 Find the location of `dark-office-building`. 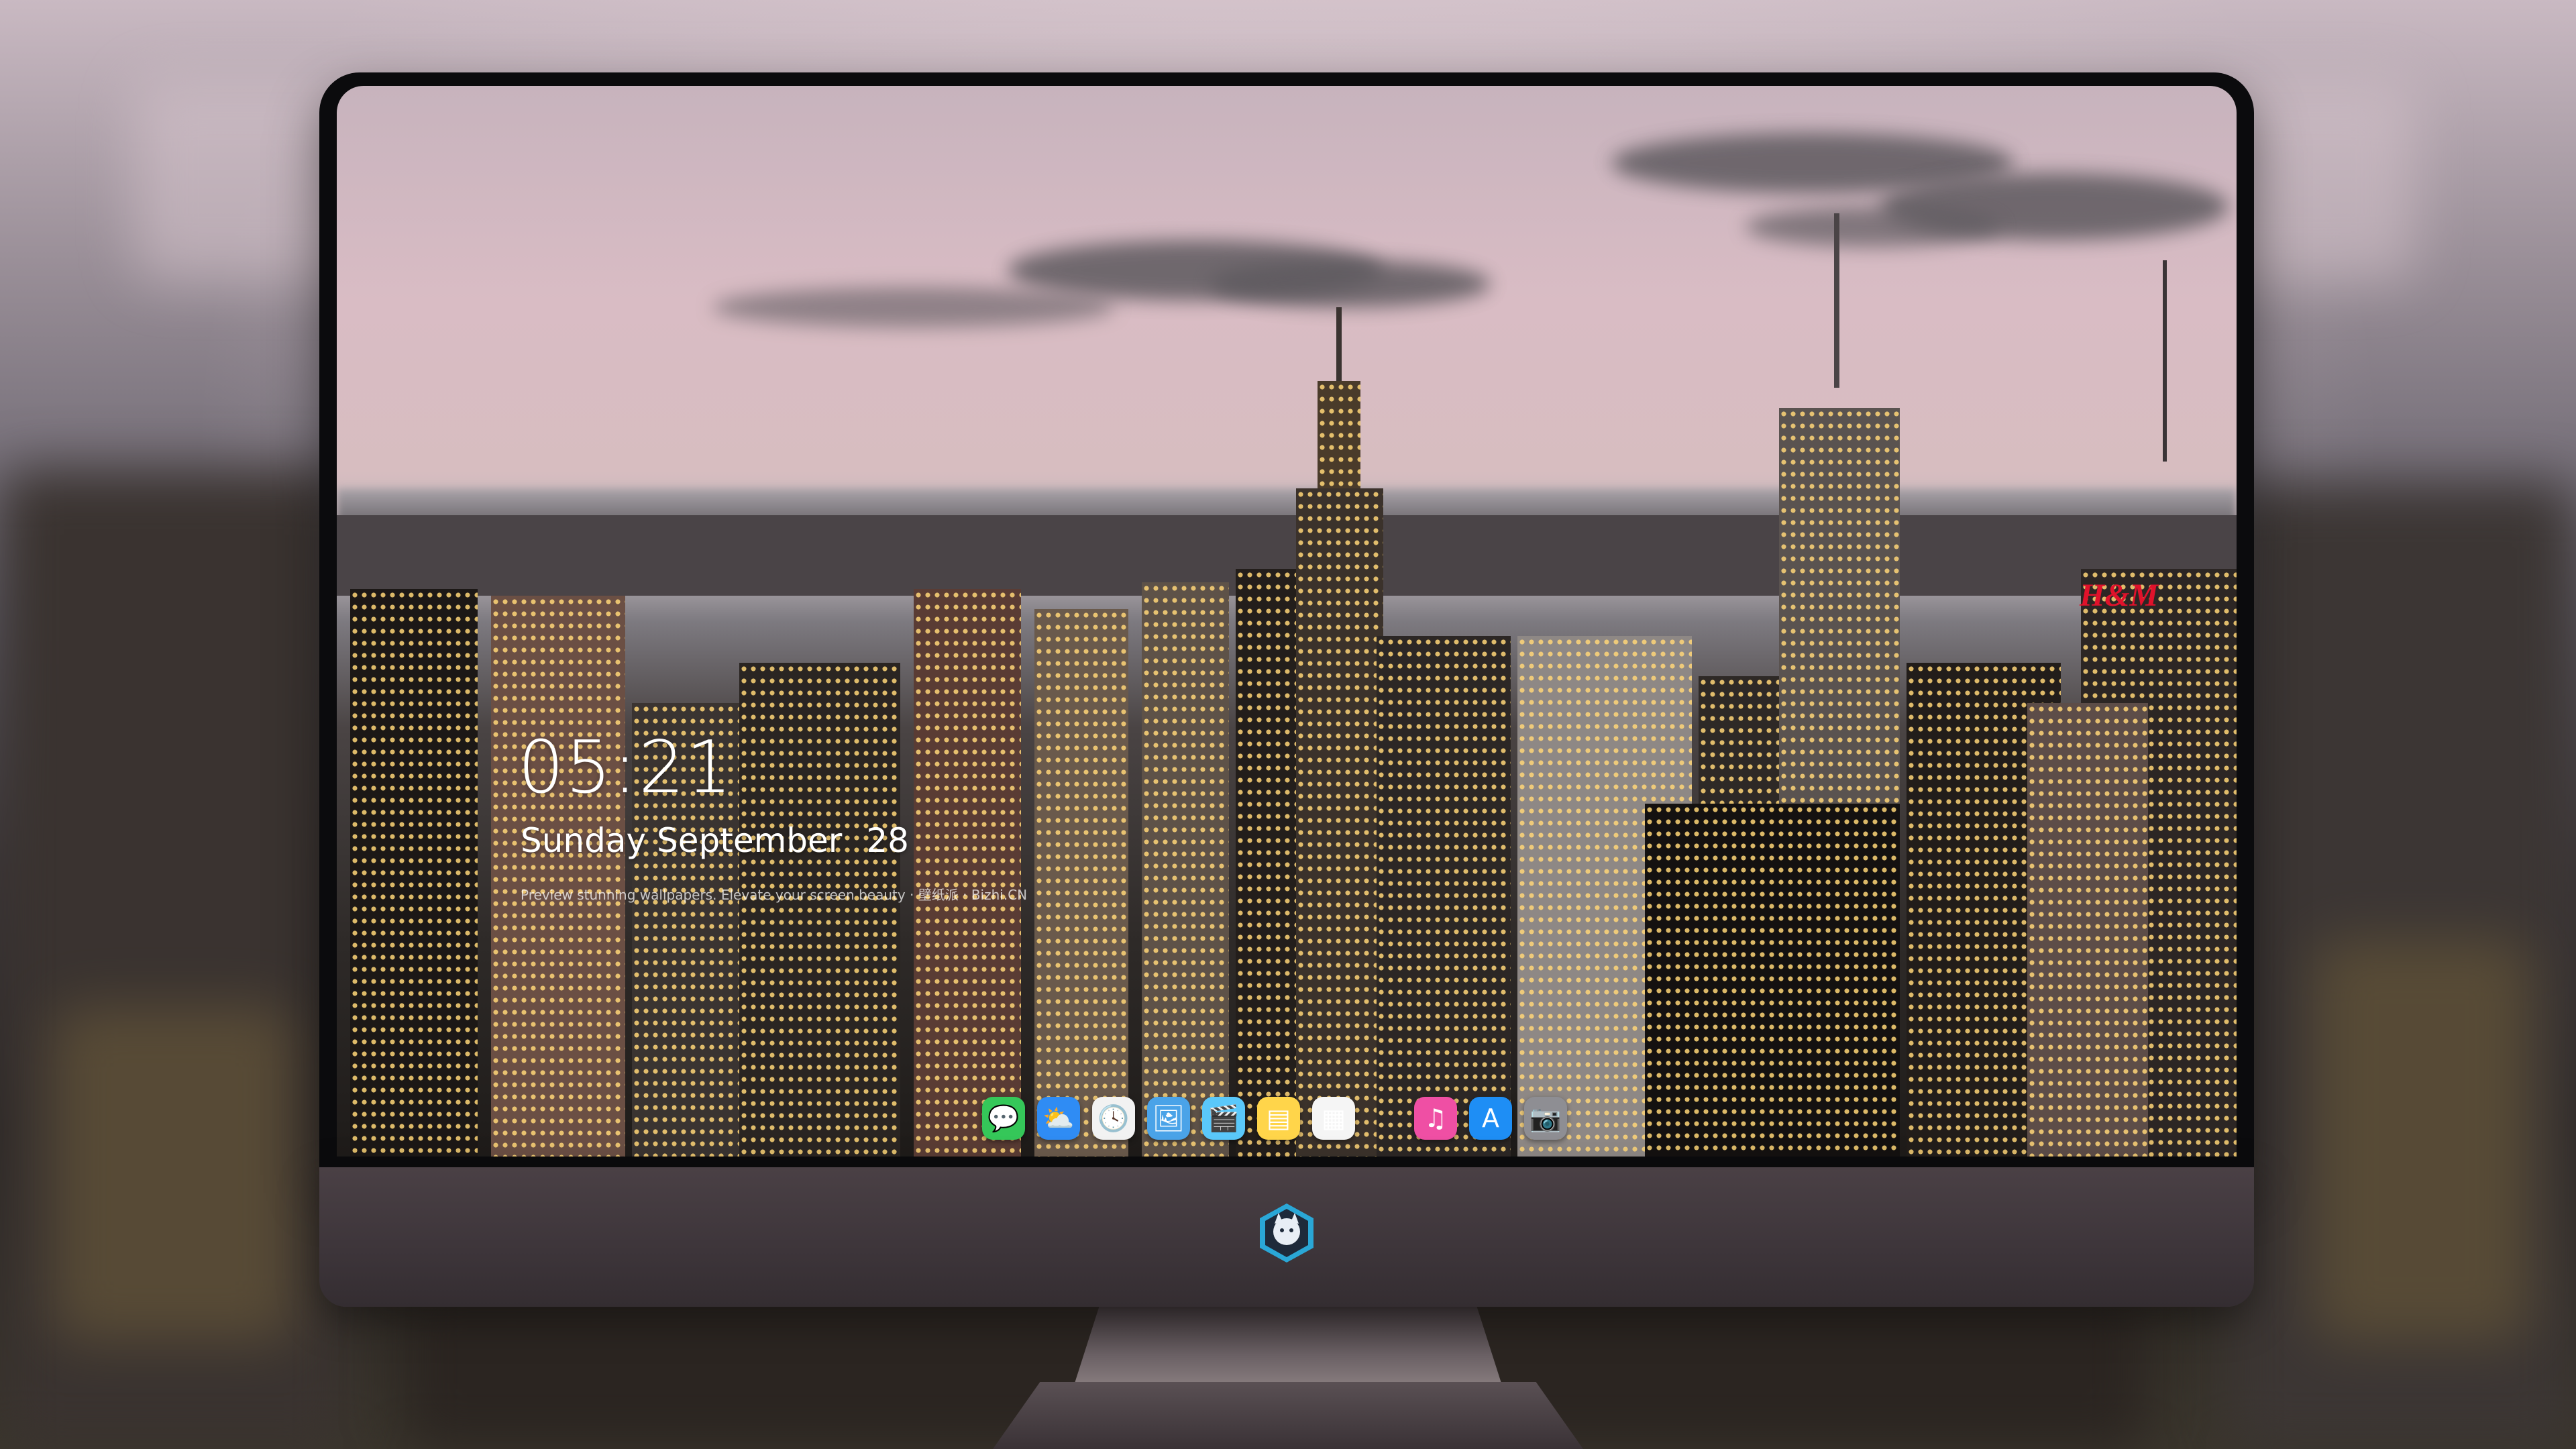

dark-office-building is located at coordinates (1772, 980).